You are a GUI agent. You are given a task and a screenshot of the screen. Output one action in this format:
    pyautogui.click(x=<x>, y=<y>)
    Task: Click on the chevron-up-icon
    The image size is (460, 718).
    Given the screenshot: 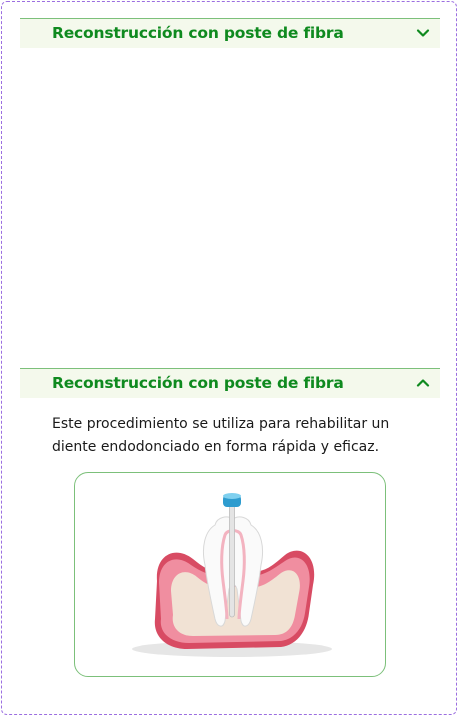 What is the action you would take?
    pyautogui.click(x=423, y=383)
    